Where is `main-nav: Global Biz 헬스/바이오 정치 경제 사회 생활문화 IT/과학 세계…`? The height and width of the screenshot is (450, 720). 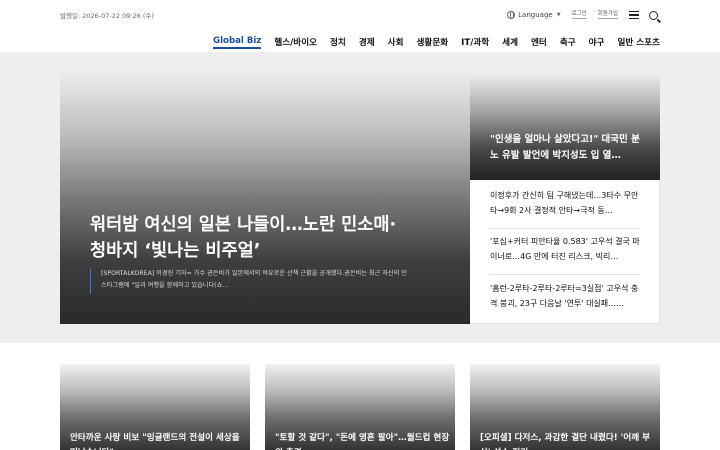 main-nav: Global Biz 헬스/바이오 정치 경제 사회 생활문화 IT/과학 세계… is located at coordinates (430, 42).